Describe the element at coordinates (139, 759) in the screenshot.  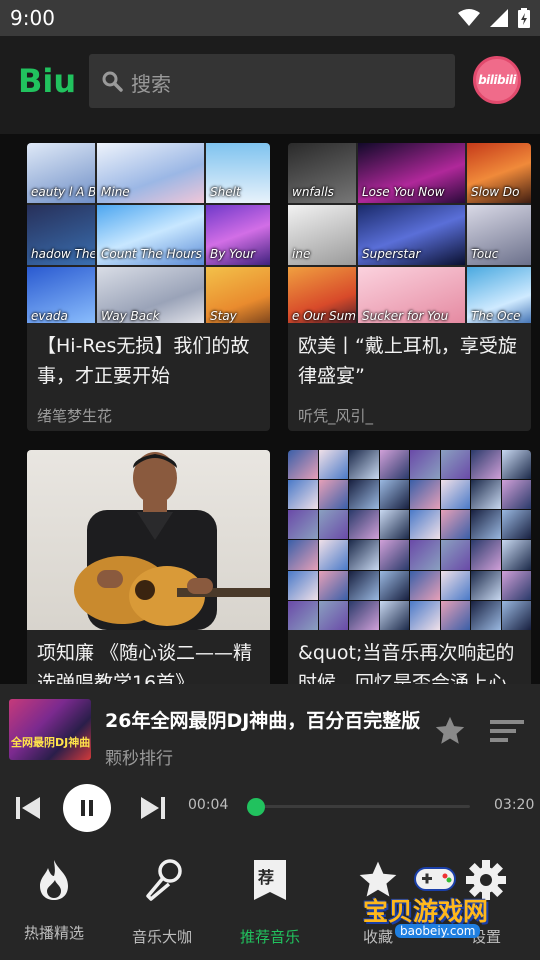
I see `player-artist: 颗秒排行` at that location.